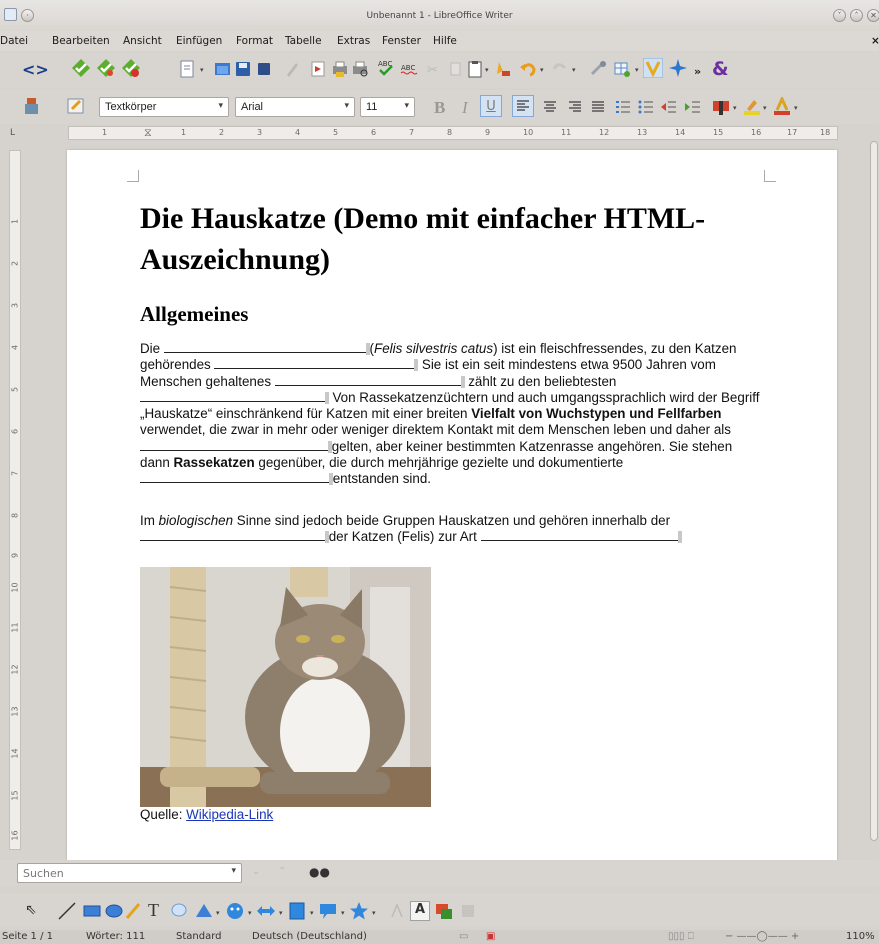 The height and width of the screenshot is (944, 879). What do you see at coordinates (282, 871) in the screenshot?
I see `find-next-icon: ⌃` at bounding box center [282, 871].